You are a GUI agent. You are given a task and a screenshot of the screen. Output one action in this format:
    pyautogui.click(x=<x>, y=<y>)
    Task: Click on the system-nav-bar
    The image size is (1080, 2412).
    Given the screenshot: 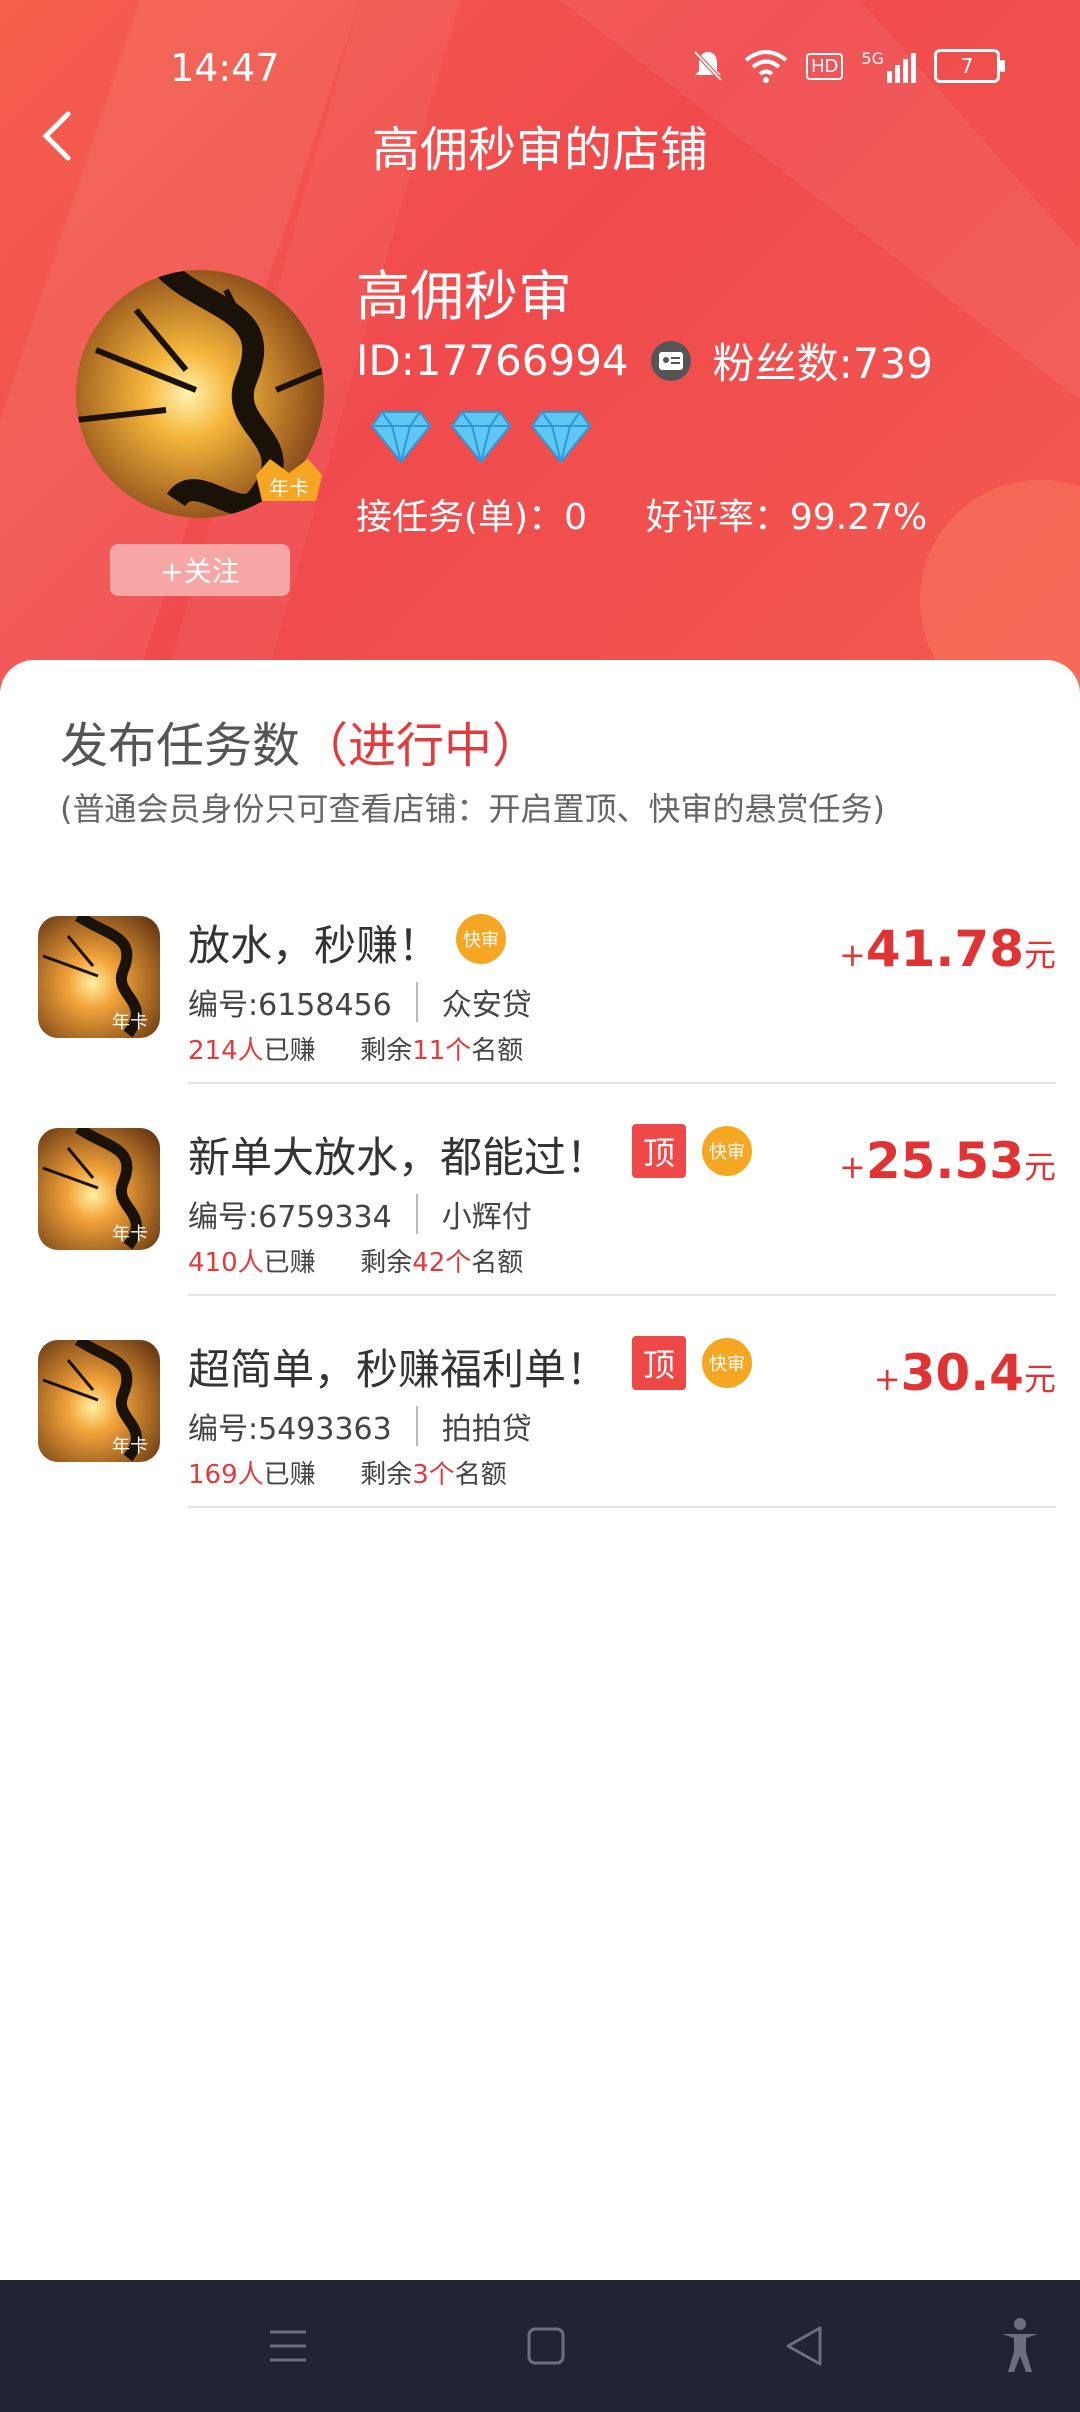 What is the action you would take?
    pyautogui.click(x=540, y=2346)
    